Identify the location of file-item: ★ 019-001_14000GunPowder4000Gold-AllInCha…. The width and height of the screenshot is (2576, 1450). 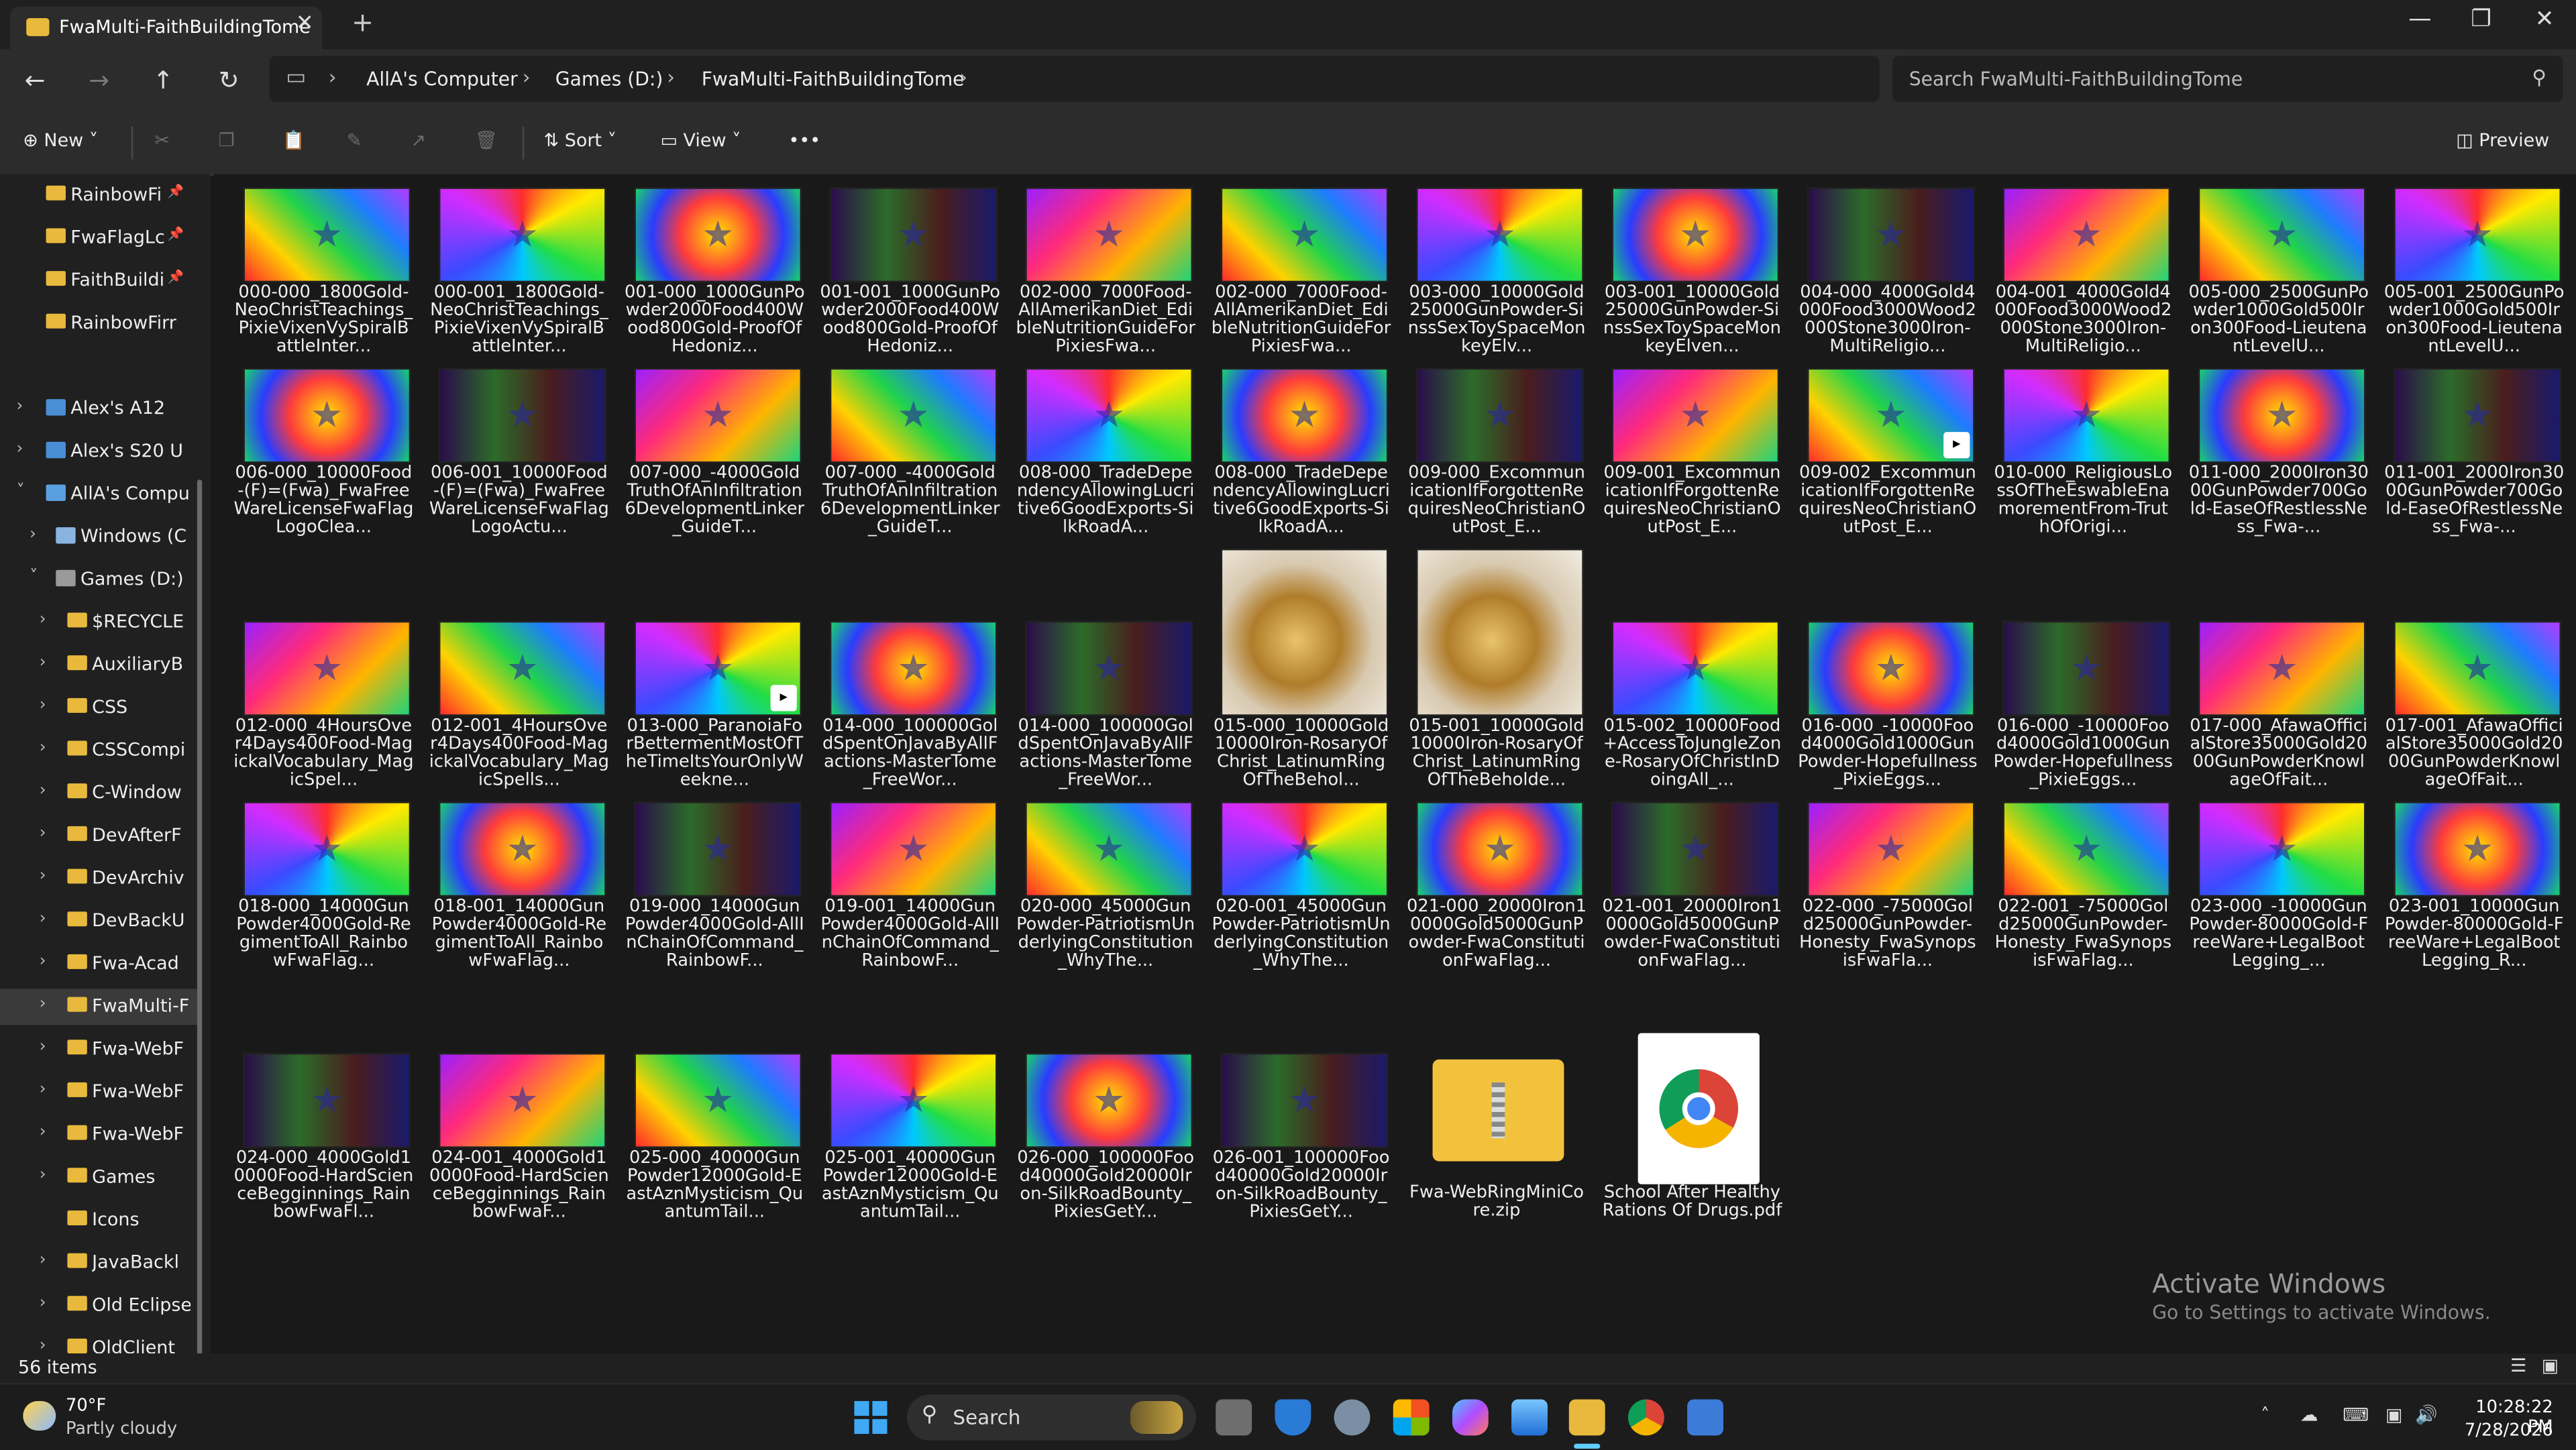
(910, 908).